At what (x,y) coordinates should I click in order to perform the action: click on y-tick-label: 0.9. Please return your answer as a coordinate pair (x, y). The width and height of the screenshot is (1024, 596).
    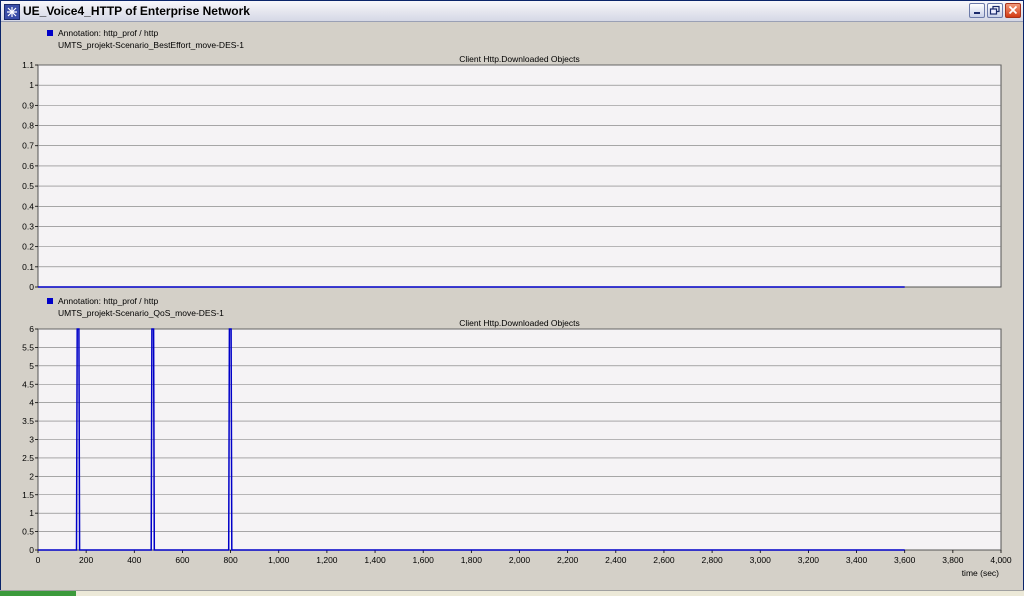
    Looking at the image, I should click on (28, 105).